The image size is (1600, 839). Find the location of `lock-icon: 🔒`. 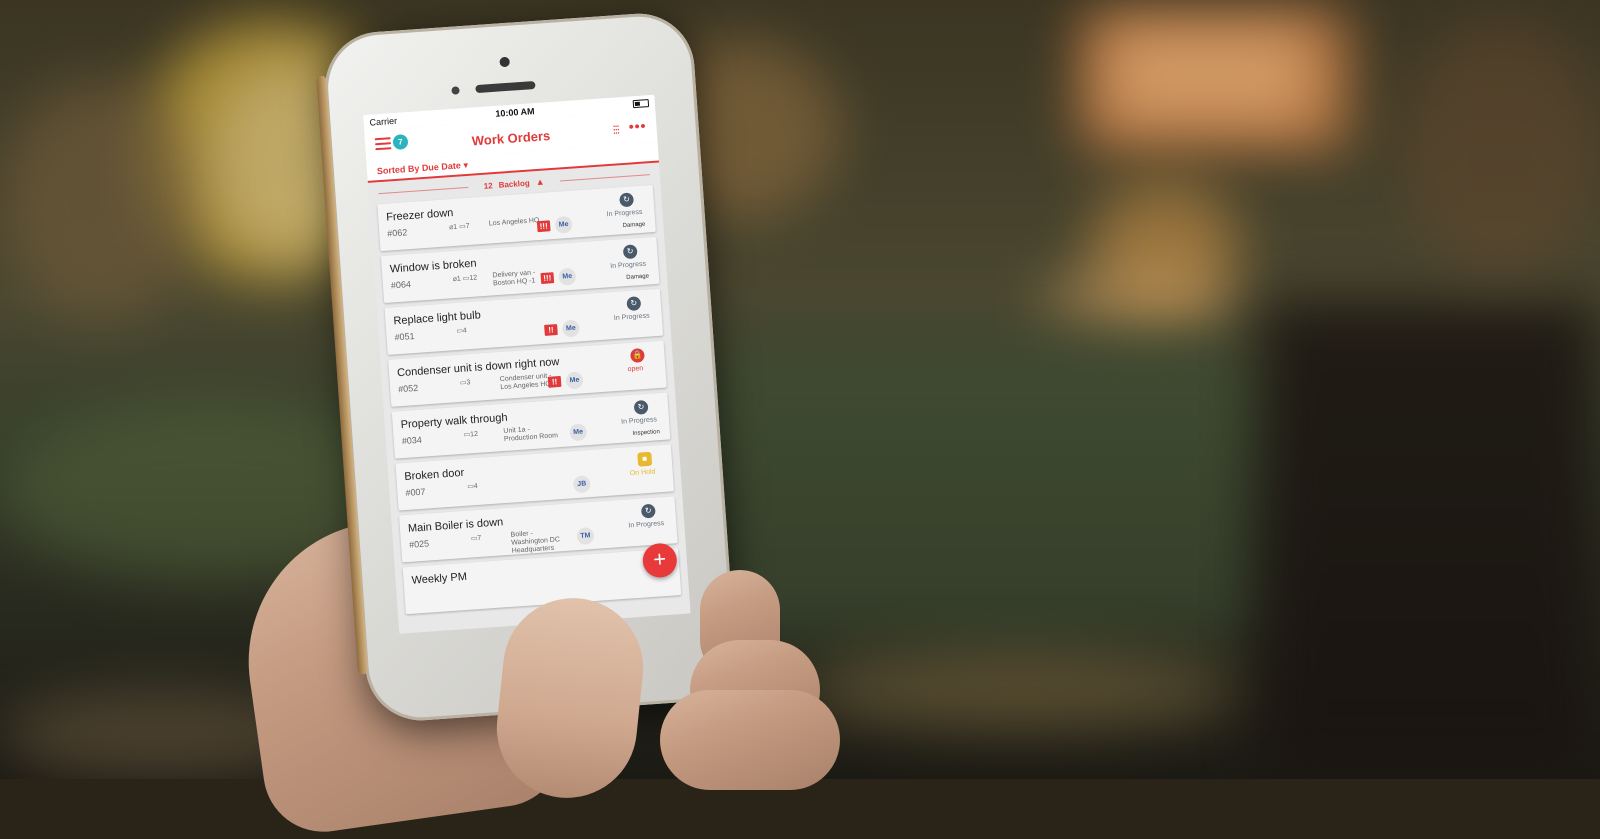

lock-icon: 🔒 is located at coordinates (637, 355).